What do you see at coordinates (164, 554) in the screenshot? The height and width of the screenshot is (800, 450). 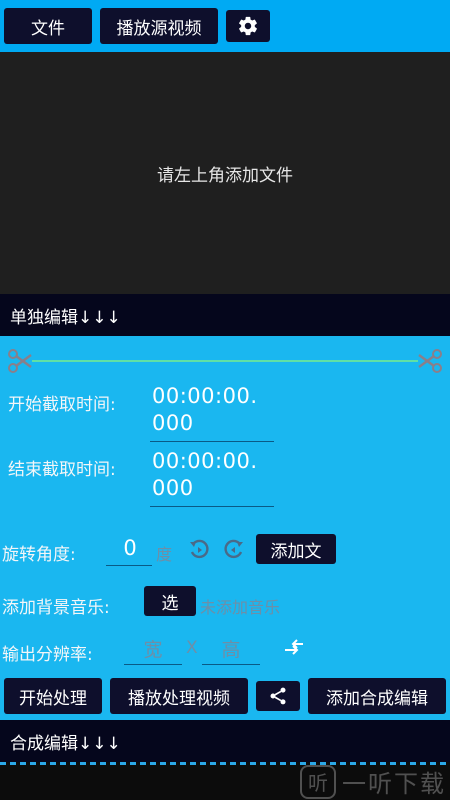 I see `rotate-unit: 度` at bounding box center [164, 554].